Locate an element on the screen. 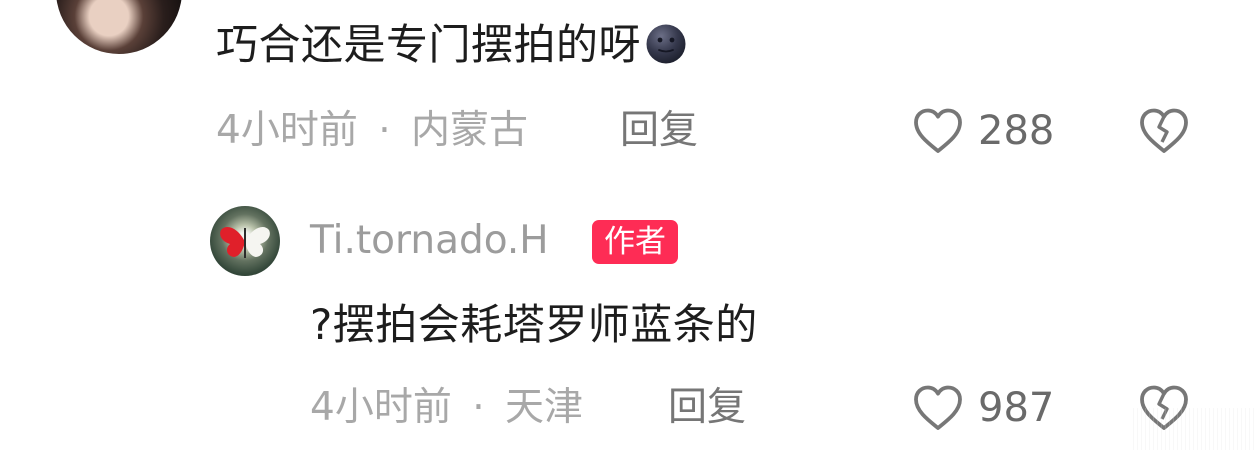  butterfly-icon is located at coordinates (245, 242).